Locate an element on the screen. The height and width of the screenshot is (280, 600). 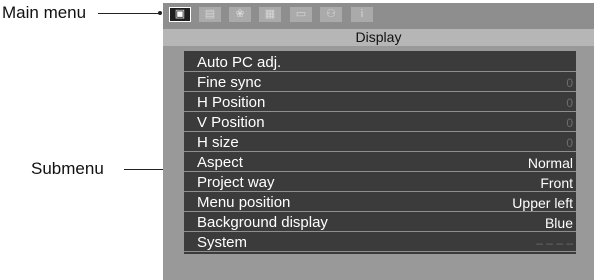
tab-color: ❀ is located at coordinates (240, 14).